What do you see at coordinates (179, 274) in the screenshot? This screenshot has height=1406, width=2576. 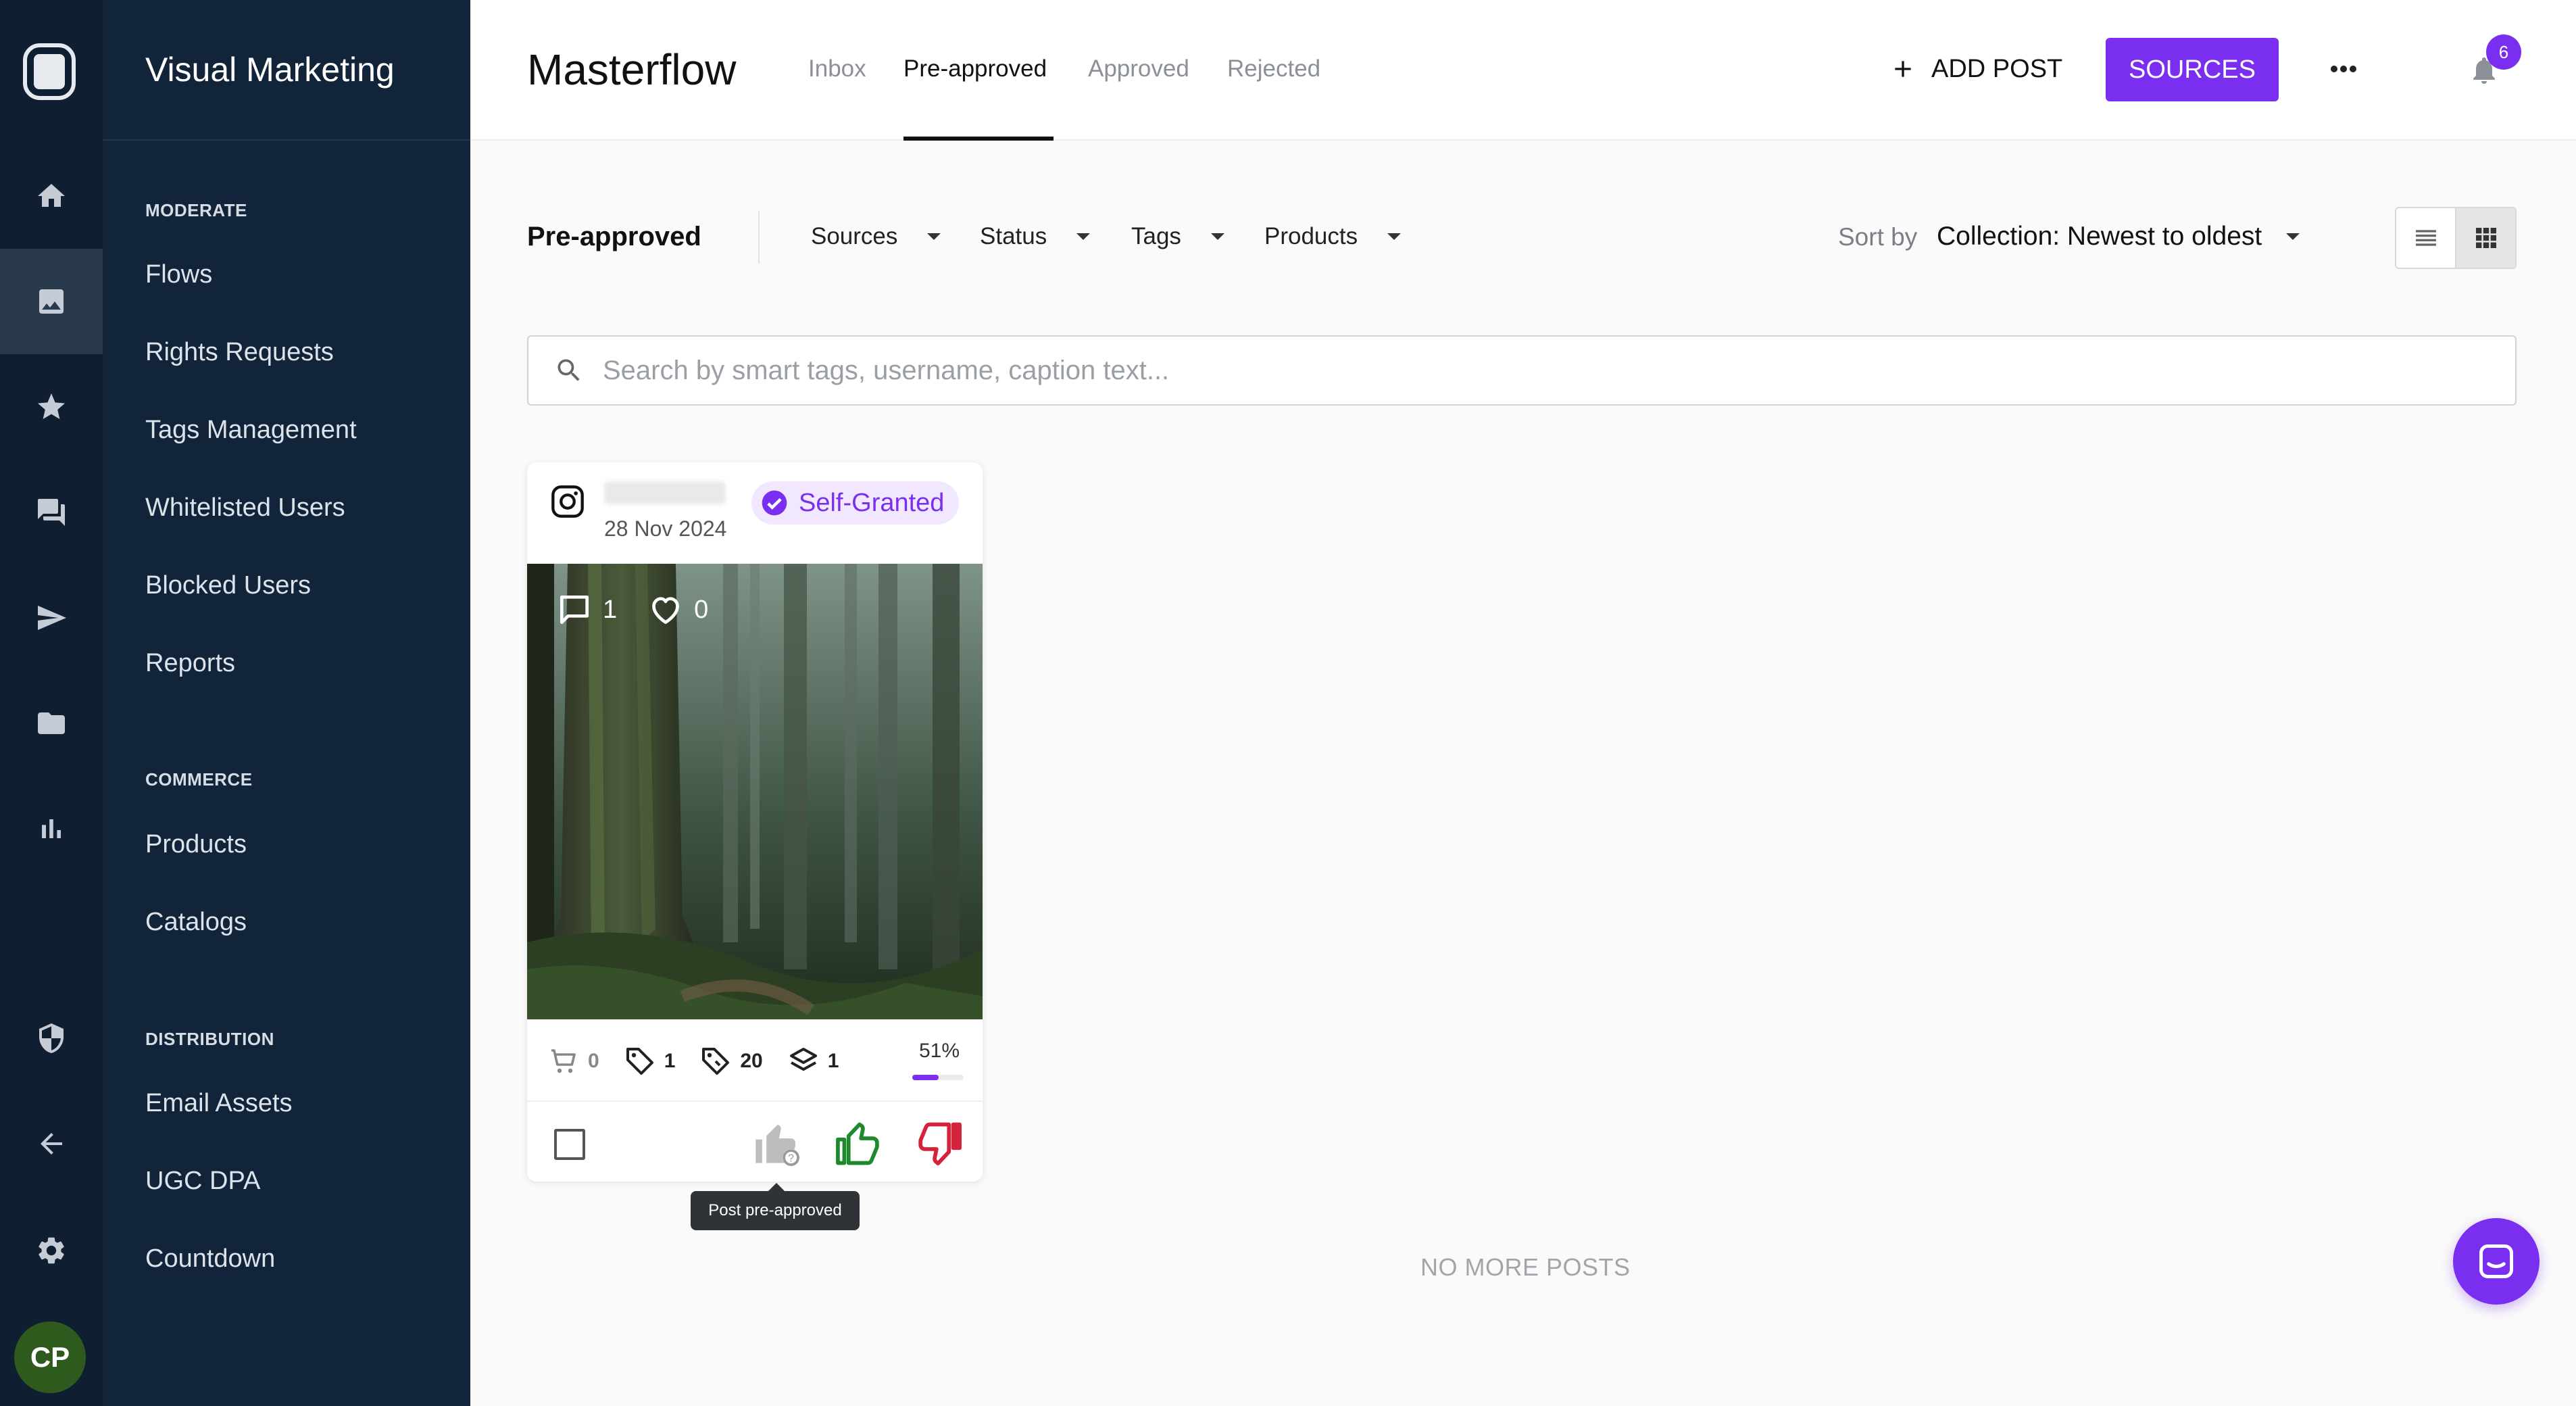 I see `sidebar-item-flows: Flows` at bounding box center [179, 274].